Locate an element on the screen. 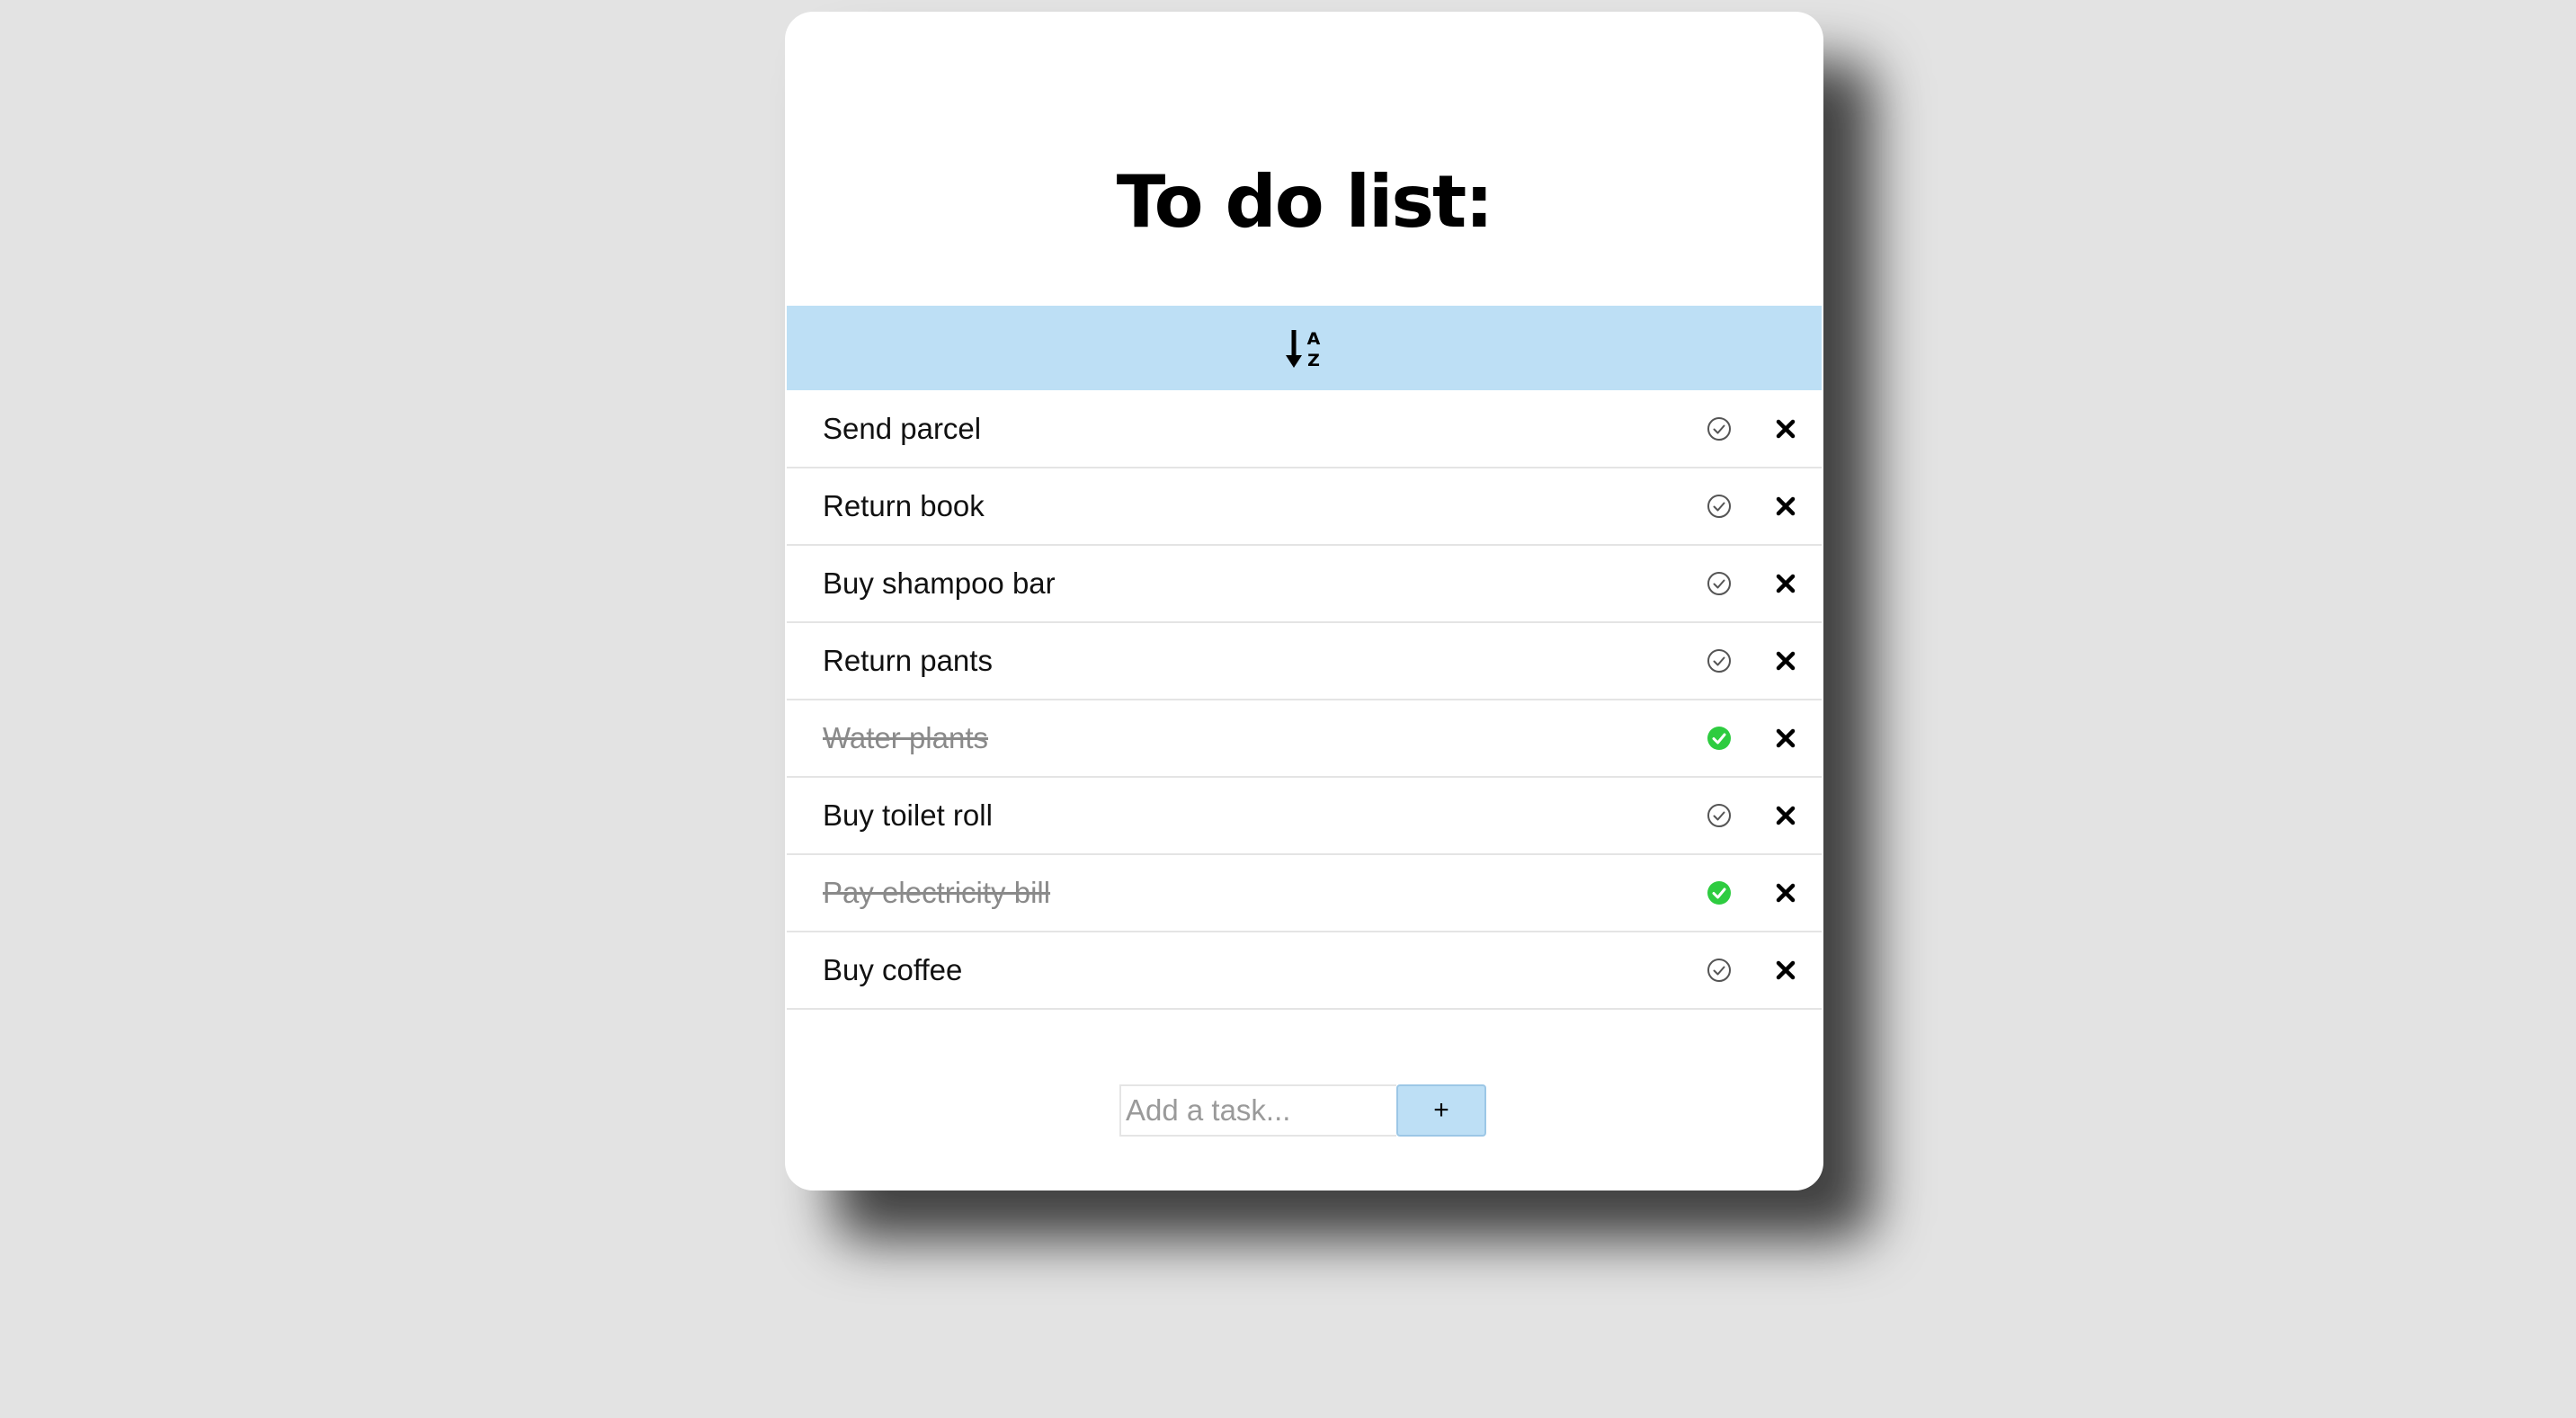  sort-alpha-down-icon: A Z is located at coordinates (1304, 348).